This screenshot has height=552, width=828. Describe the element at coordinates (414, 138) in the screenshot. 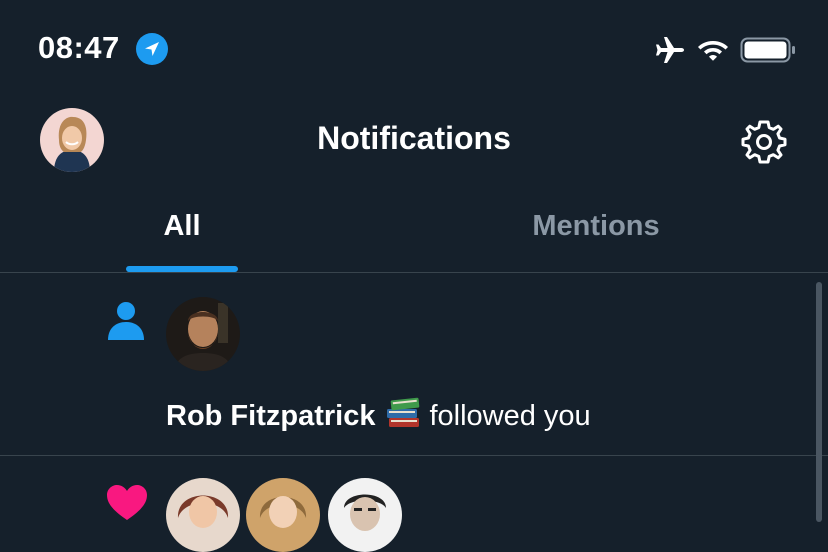

I see `page-title: Notifications` at that location.